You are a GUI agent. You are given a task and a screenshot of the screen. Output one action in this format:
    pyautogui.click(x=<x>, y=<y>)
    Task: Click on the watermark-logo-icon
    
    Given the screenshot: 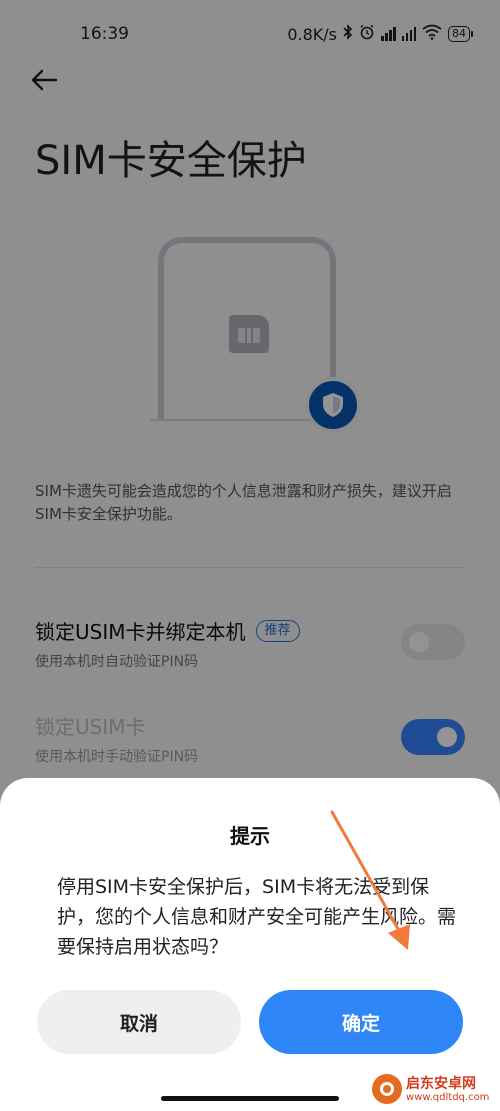 What is the action you would take?
    pyautogui.click(x=387, y=1089)
    